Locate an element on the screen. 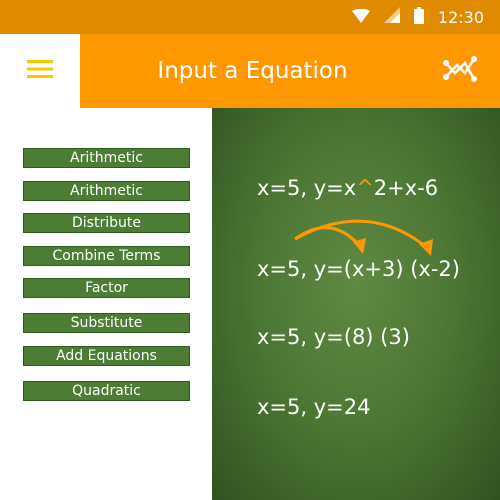 This screenshot has height=500, width=500. graph-button is located at coordinates (460, 71).